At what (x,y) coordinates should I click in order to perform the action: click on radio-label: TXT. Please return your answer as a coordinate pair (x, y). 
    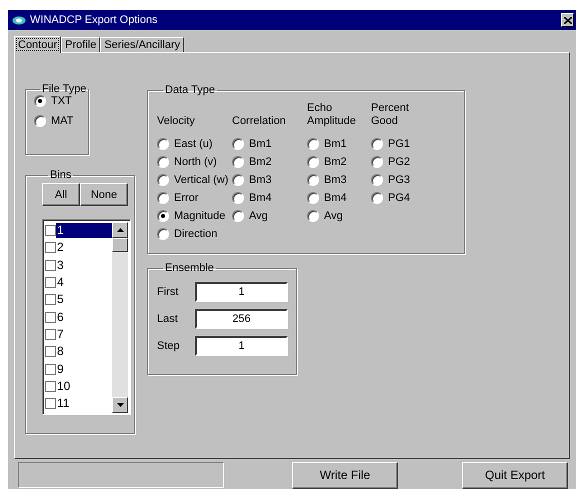
    Looking at the image, I should click on (61, 101).